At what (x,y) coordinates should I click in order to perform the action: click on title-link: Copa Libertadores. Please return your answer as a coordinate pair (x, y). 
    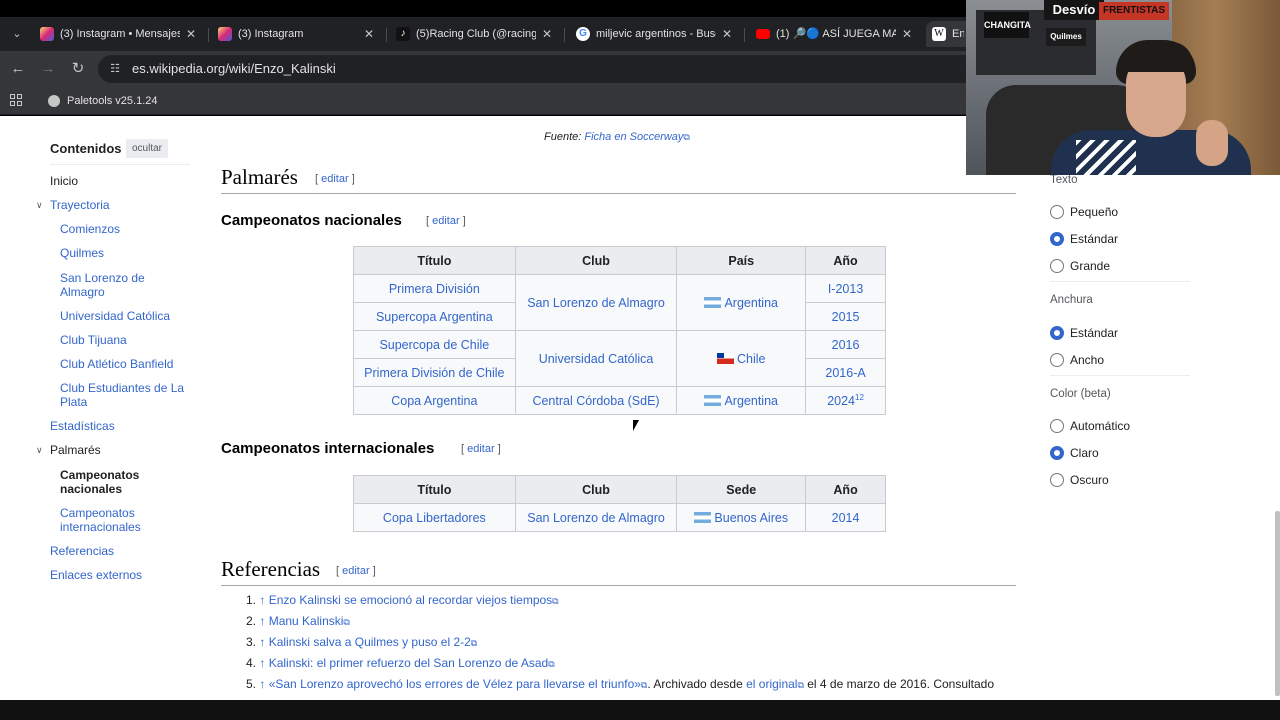
    Looking at the image, I should click on (434, 517).